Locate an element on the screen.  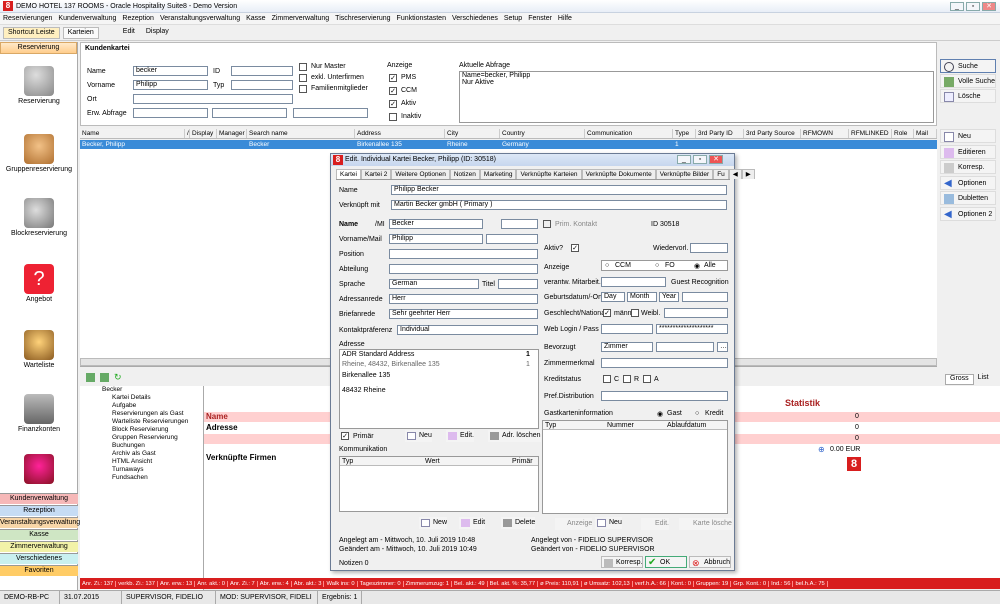
nav-verschiedenes: Verschiedenes is located at coordinates (39, 558).